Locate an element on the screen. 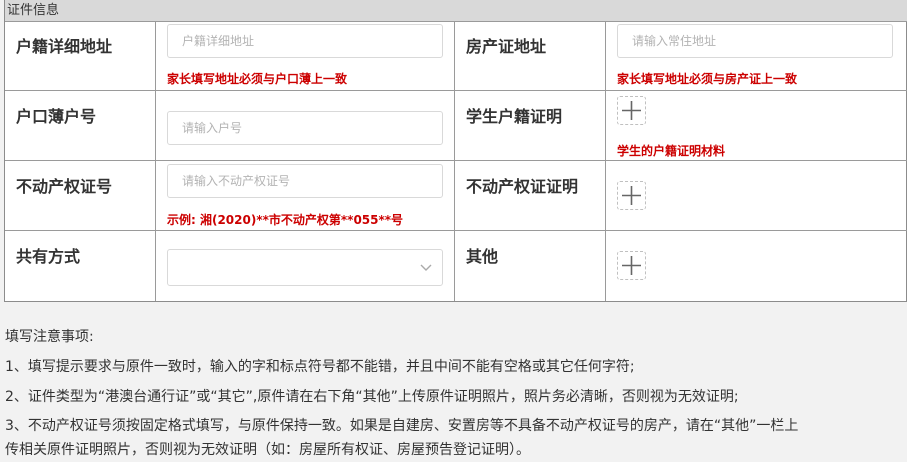 This screenshot has height=462, width=907. other-upload-button is located at coordinates (631, 265).